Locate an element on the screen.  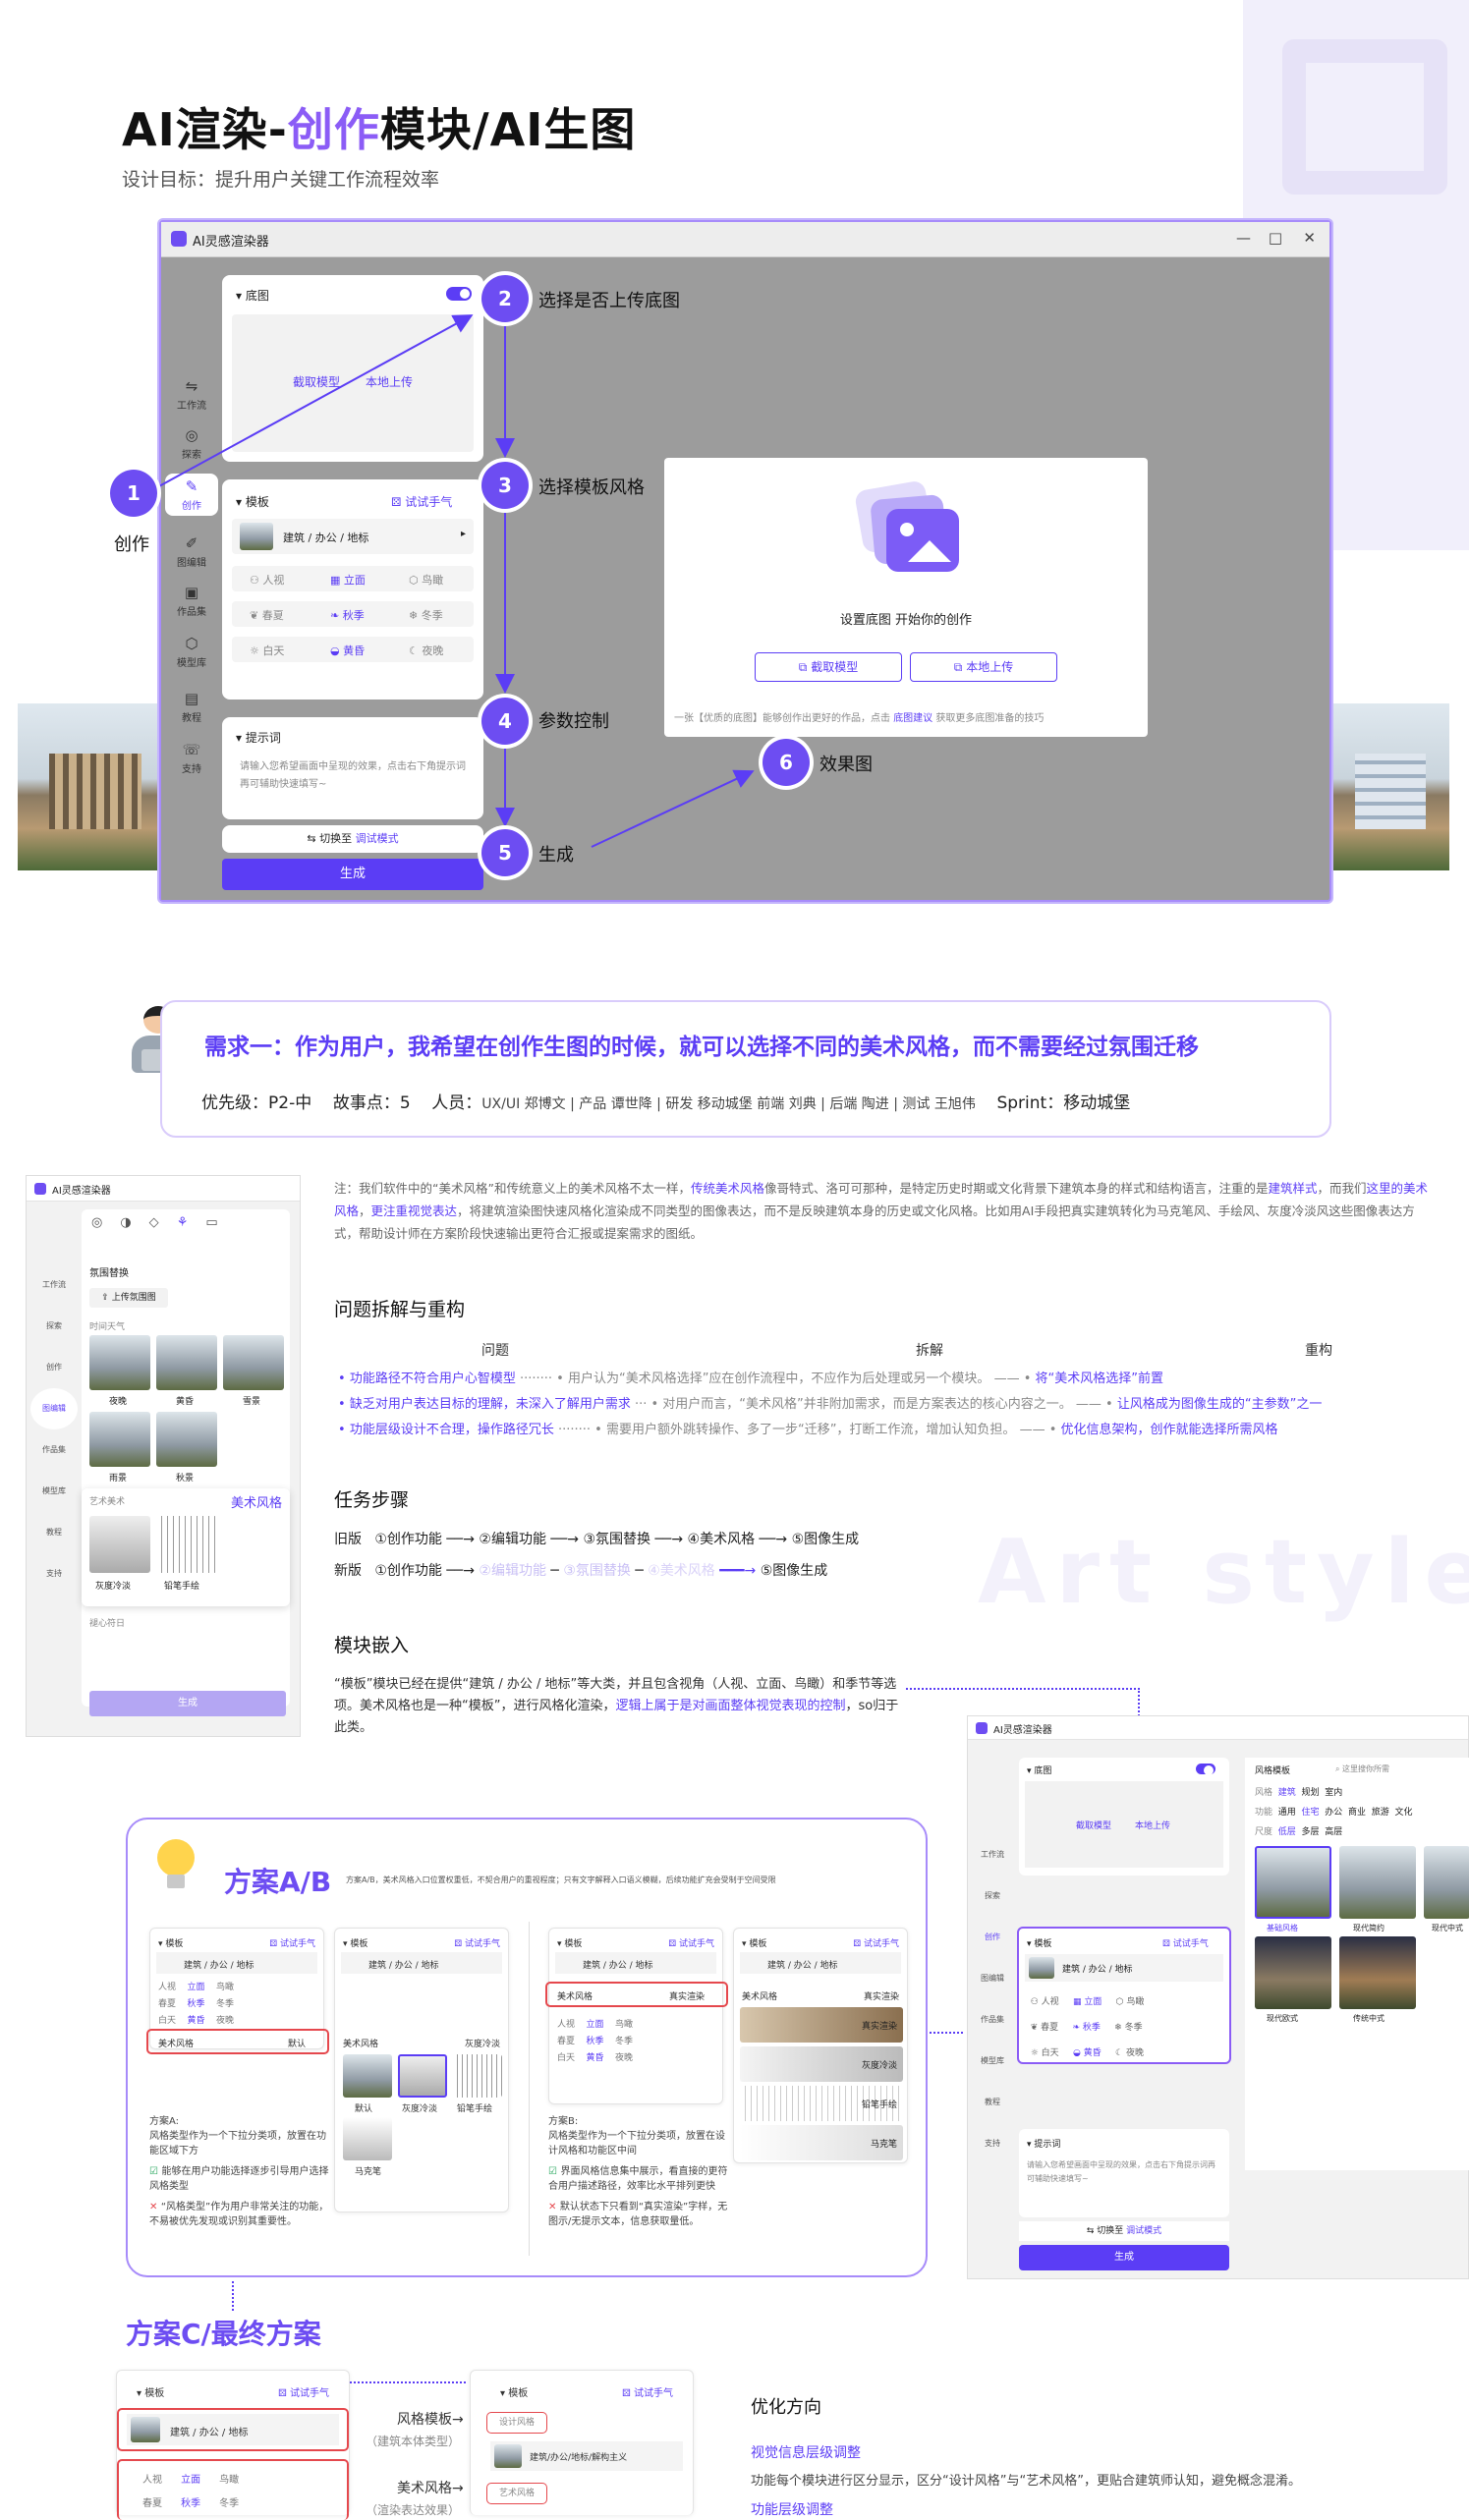
plan-c-new-selector: 建筑/办公/地标/解构主义 is located at coordinates (586, 2456).